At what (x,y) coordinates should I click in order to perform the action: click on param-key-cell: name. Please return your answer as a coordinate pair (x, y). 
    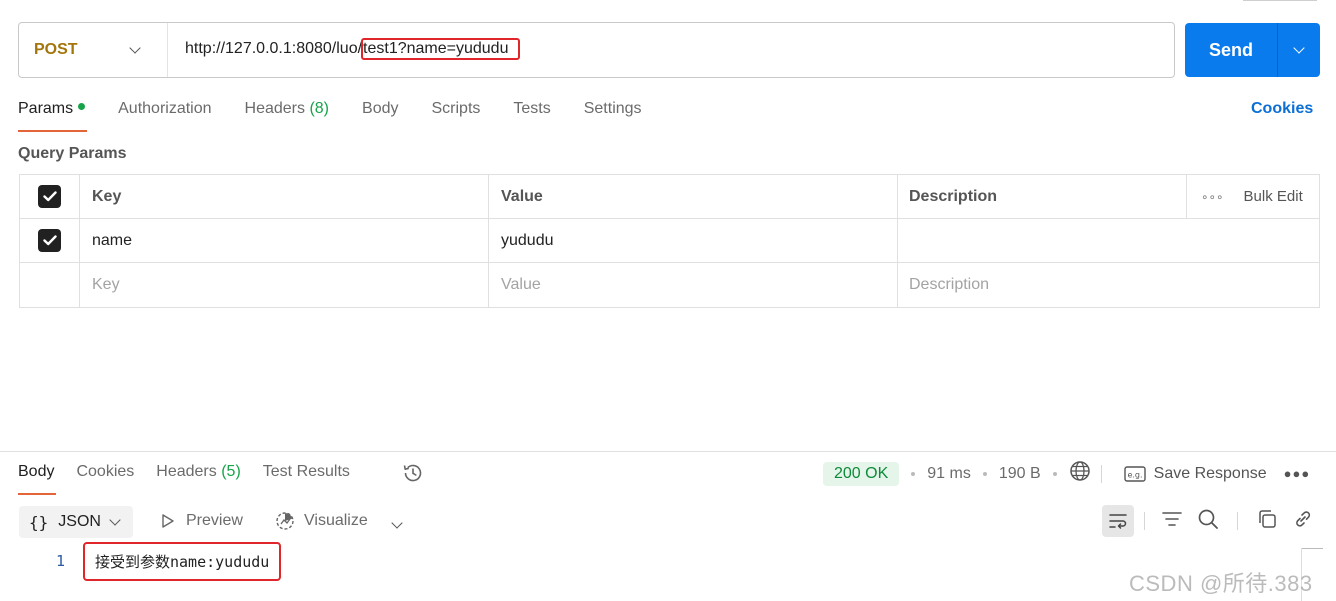
    Looking at the image, I should click on (284, 240).